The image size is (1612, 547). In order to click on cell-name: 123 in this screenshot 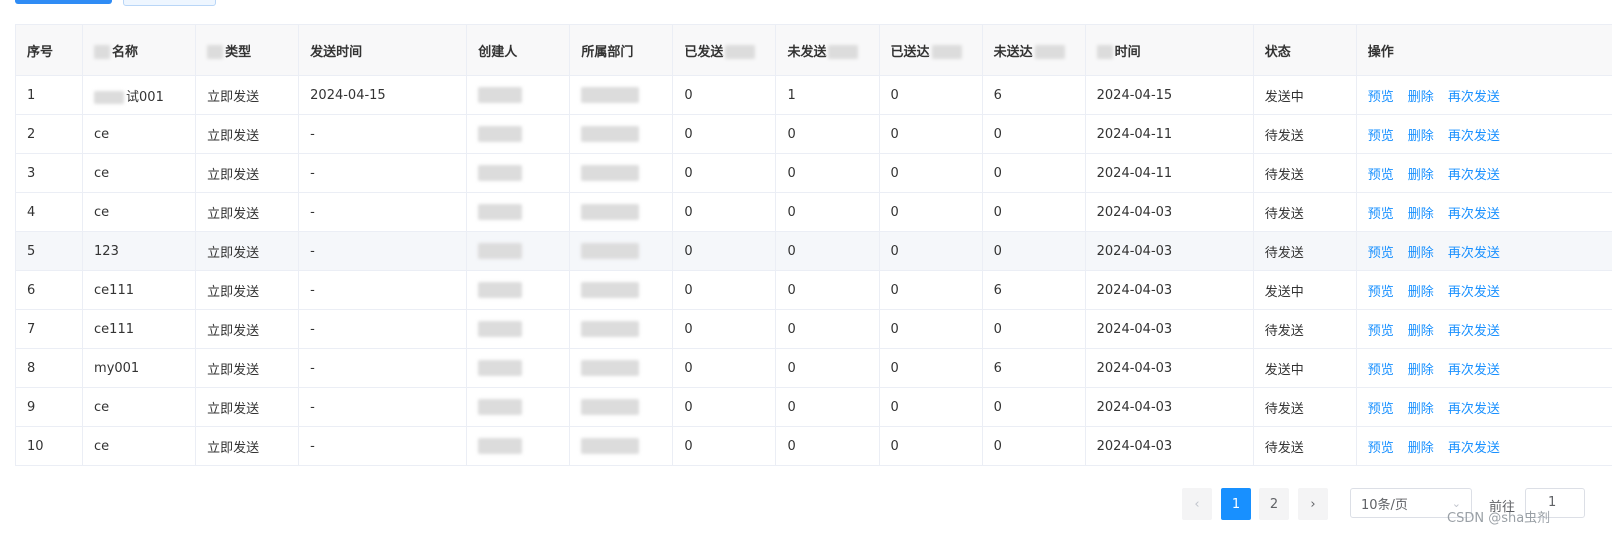, I will do `click(139, 251)`.